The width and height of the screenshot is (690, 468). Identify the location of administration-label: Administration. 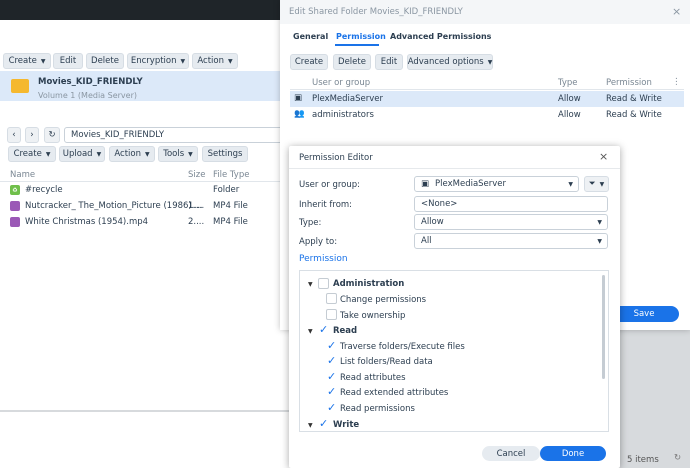
(369, 284).